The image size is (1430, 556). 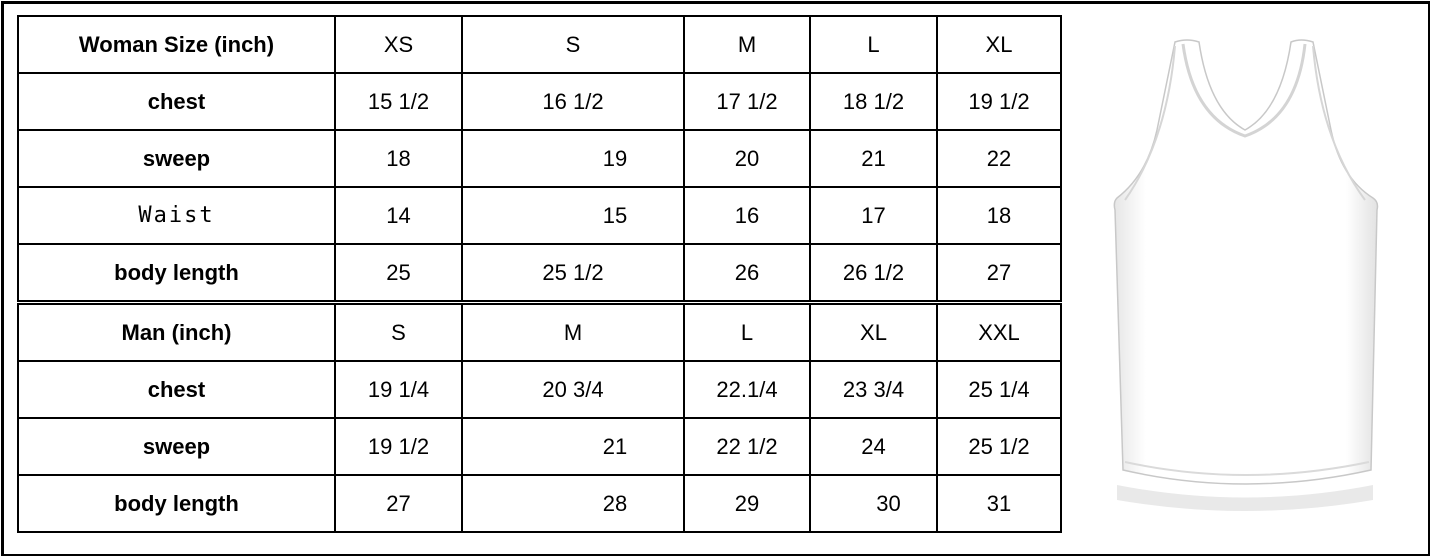 I want to click on cell: 28, so click(x=573, y=503).